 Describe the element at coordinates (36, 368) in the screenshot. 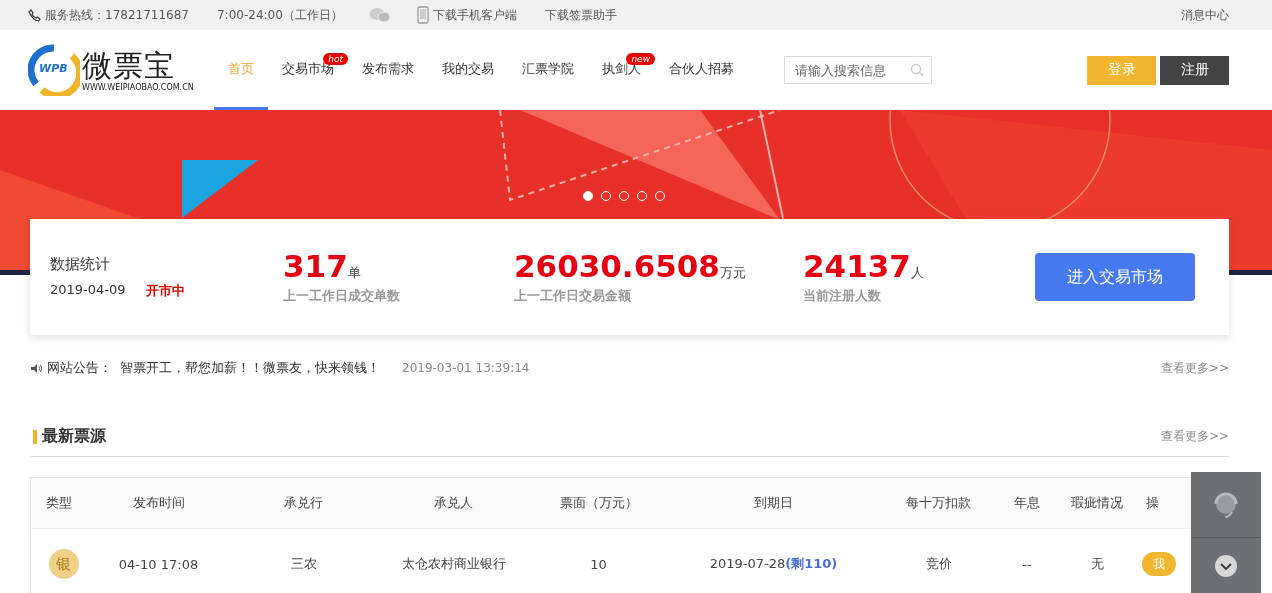

I see `speaker-icon` at that location.